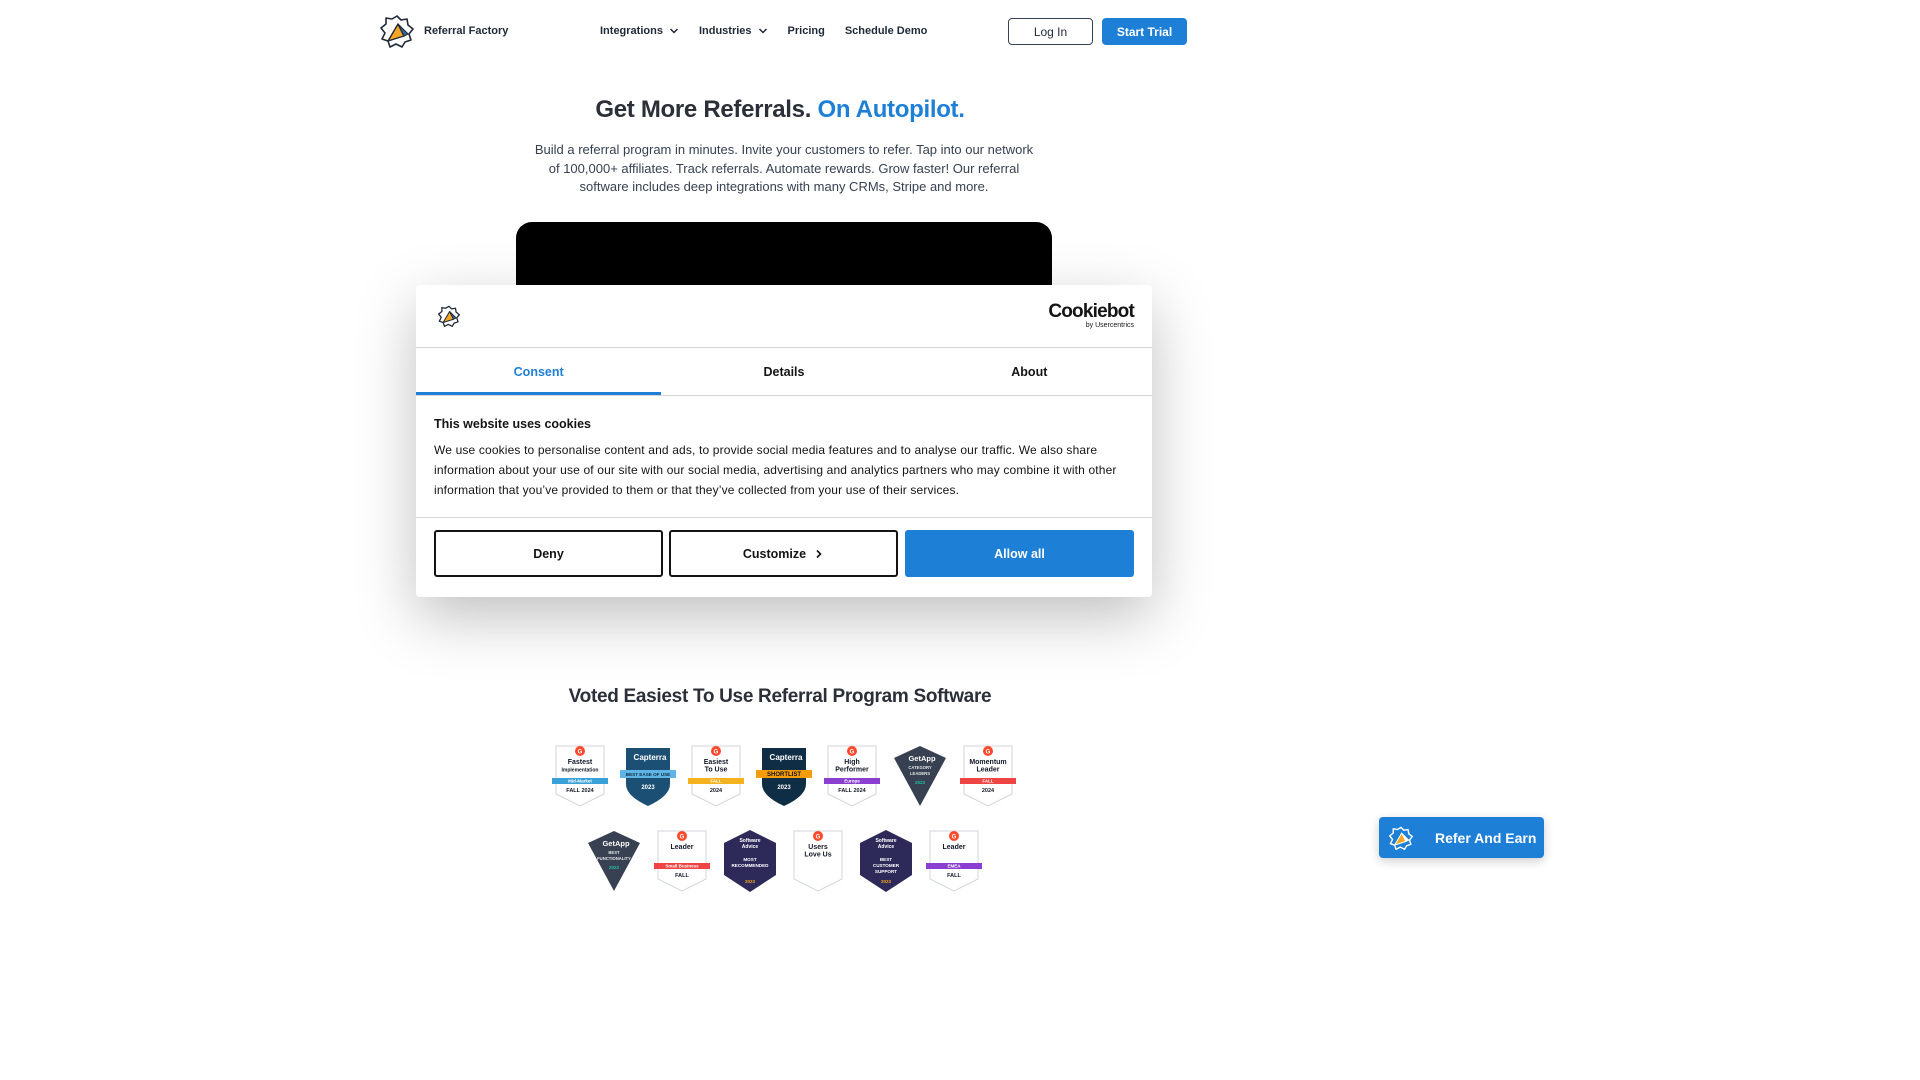  What do you see at coordinates (580, 781) in the screenshot?
I see `badge-text: Mid-Market` at bounding box center [580, 781].